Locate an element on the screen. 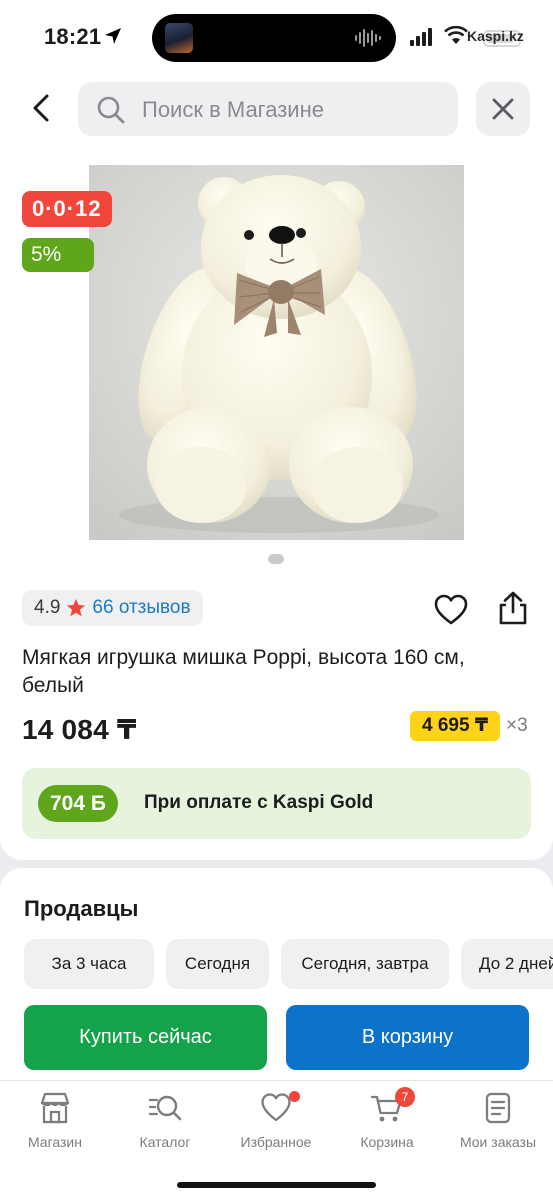 This screenshot has height=1200, width=553. discount-badge: 5% is located at coordinates (58, 255).